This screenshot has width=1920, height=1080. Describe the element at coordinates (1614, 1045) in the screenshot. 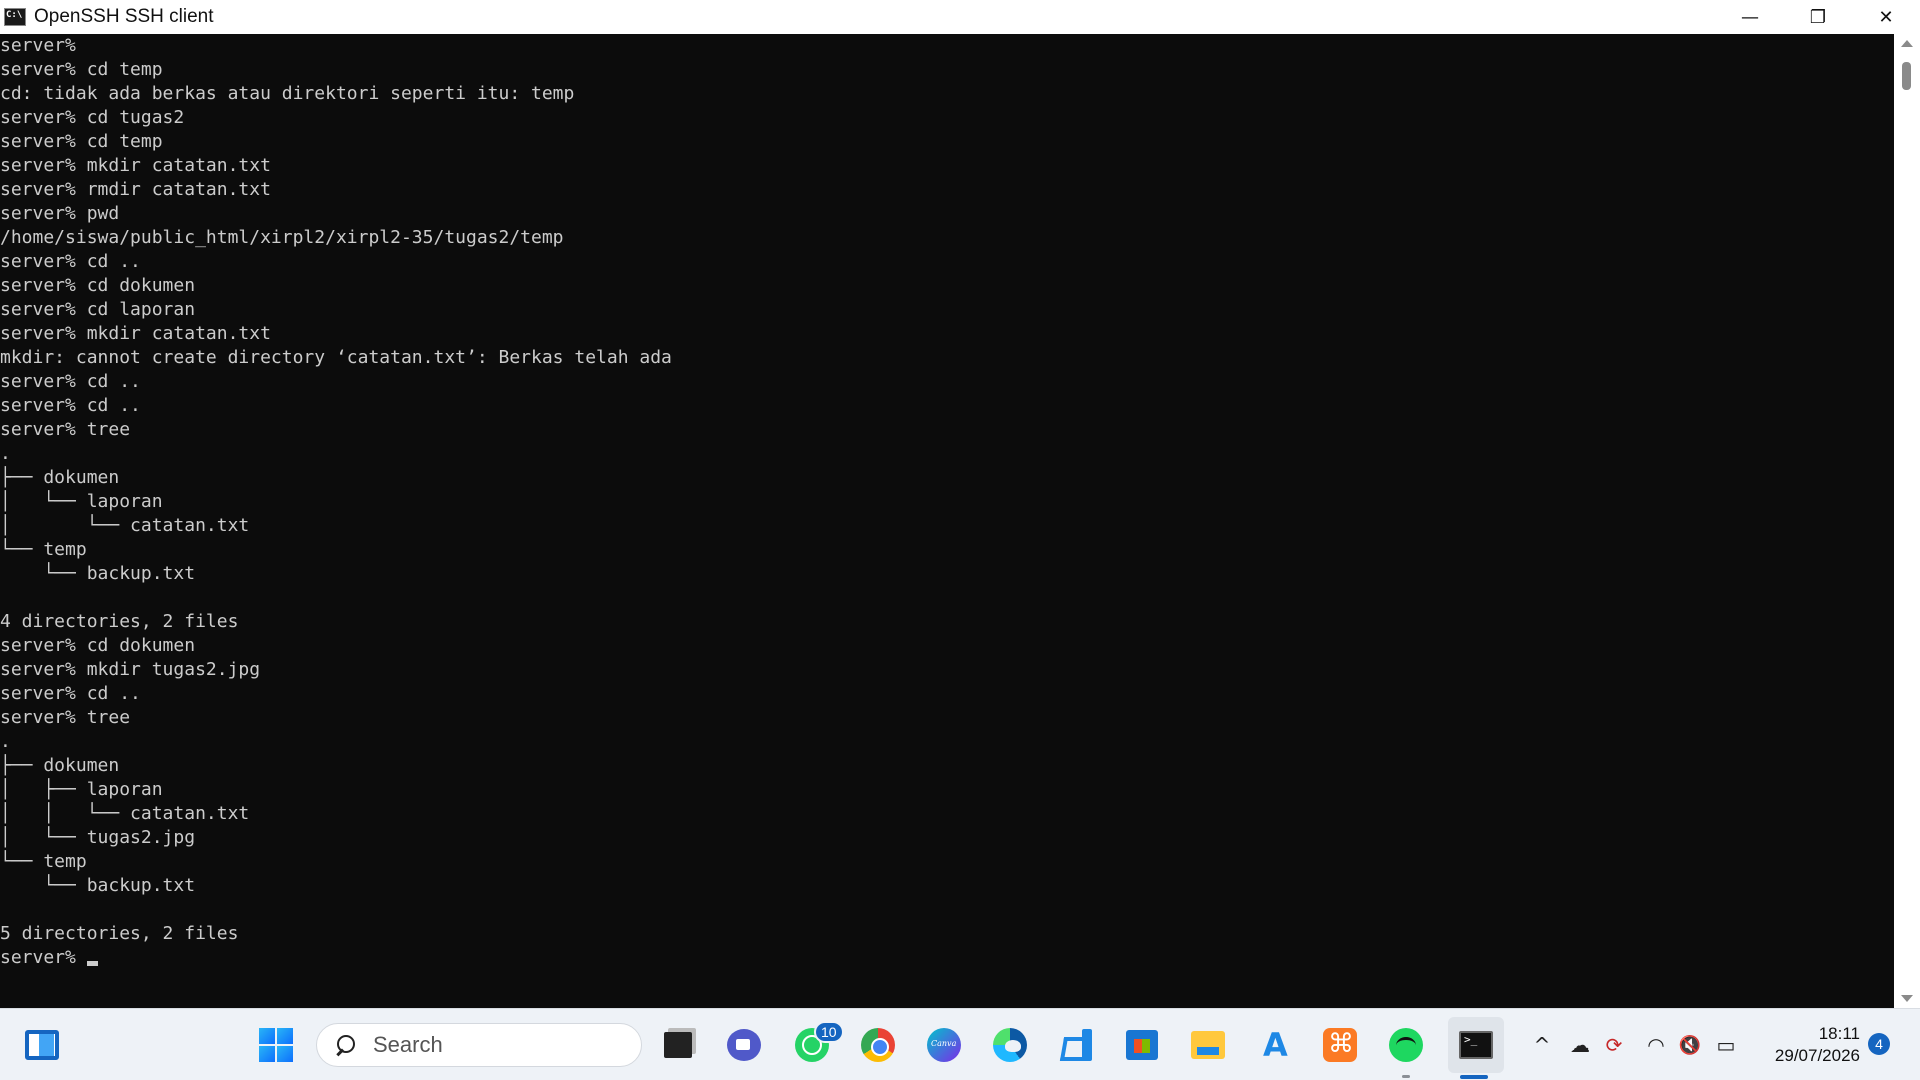

I see `sync-icon: ⟳` at that location.